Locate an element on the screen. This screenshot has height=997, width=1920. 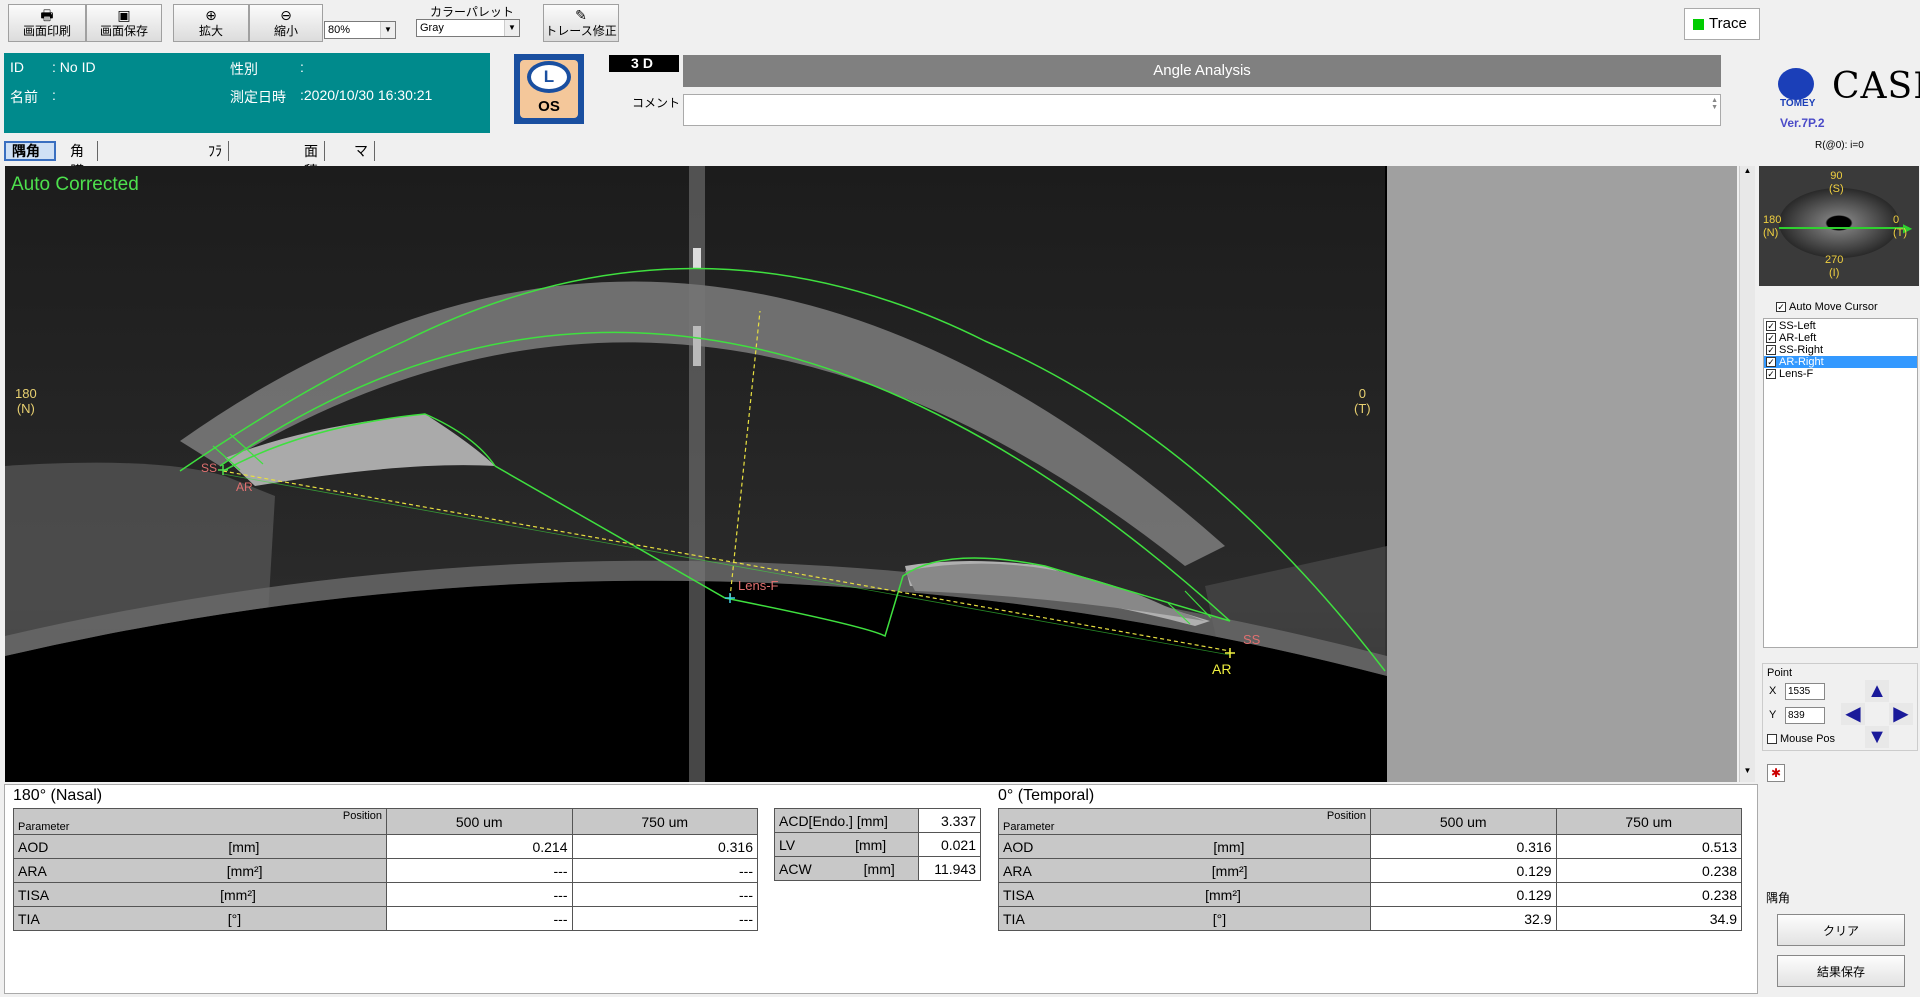
arrow-down-button: ▼ is located at coordinates (1877, 737).